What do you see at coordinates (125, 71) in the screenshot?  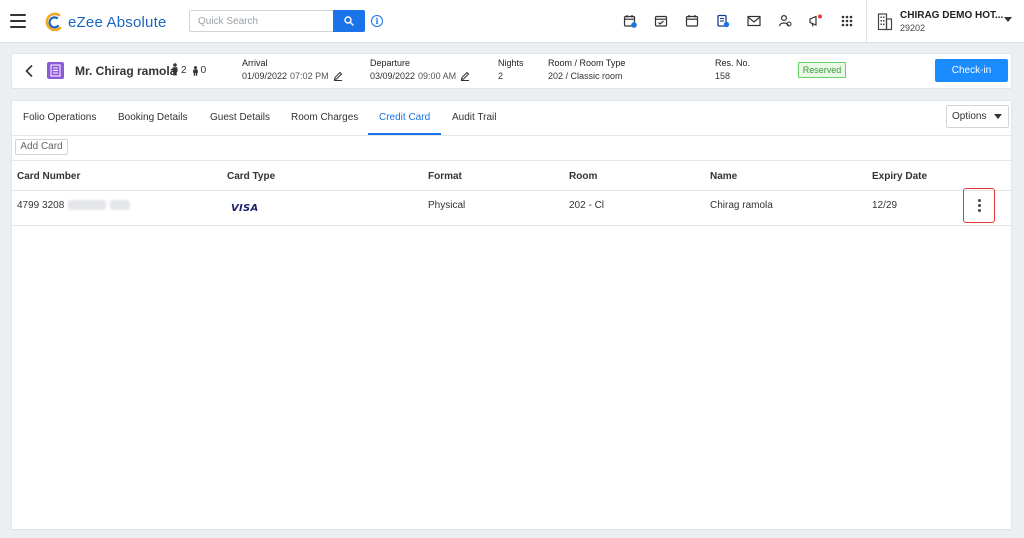 I see `guest-name: Mr. Chirag ramola` at bounding box center [125, 71].